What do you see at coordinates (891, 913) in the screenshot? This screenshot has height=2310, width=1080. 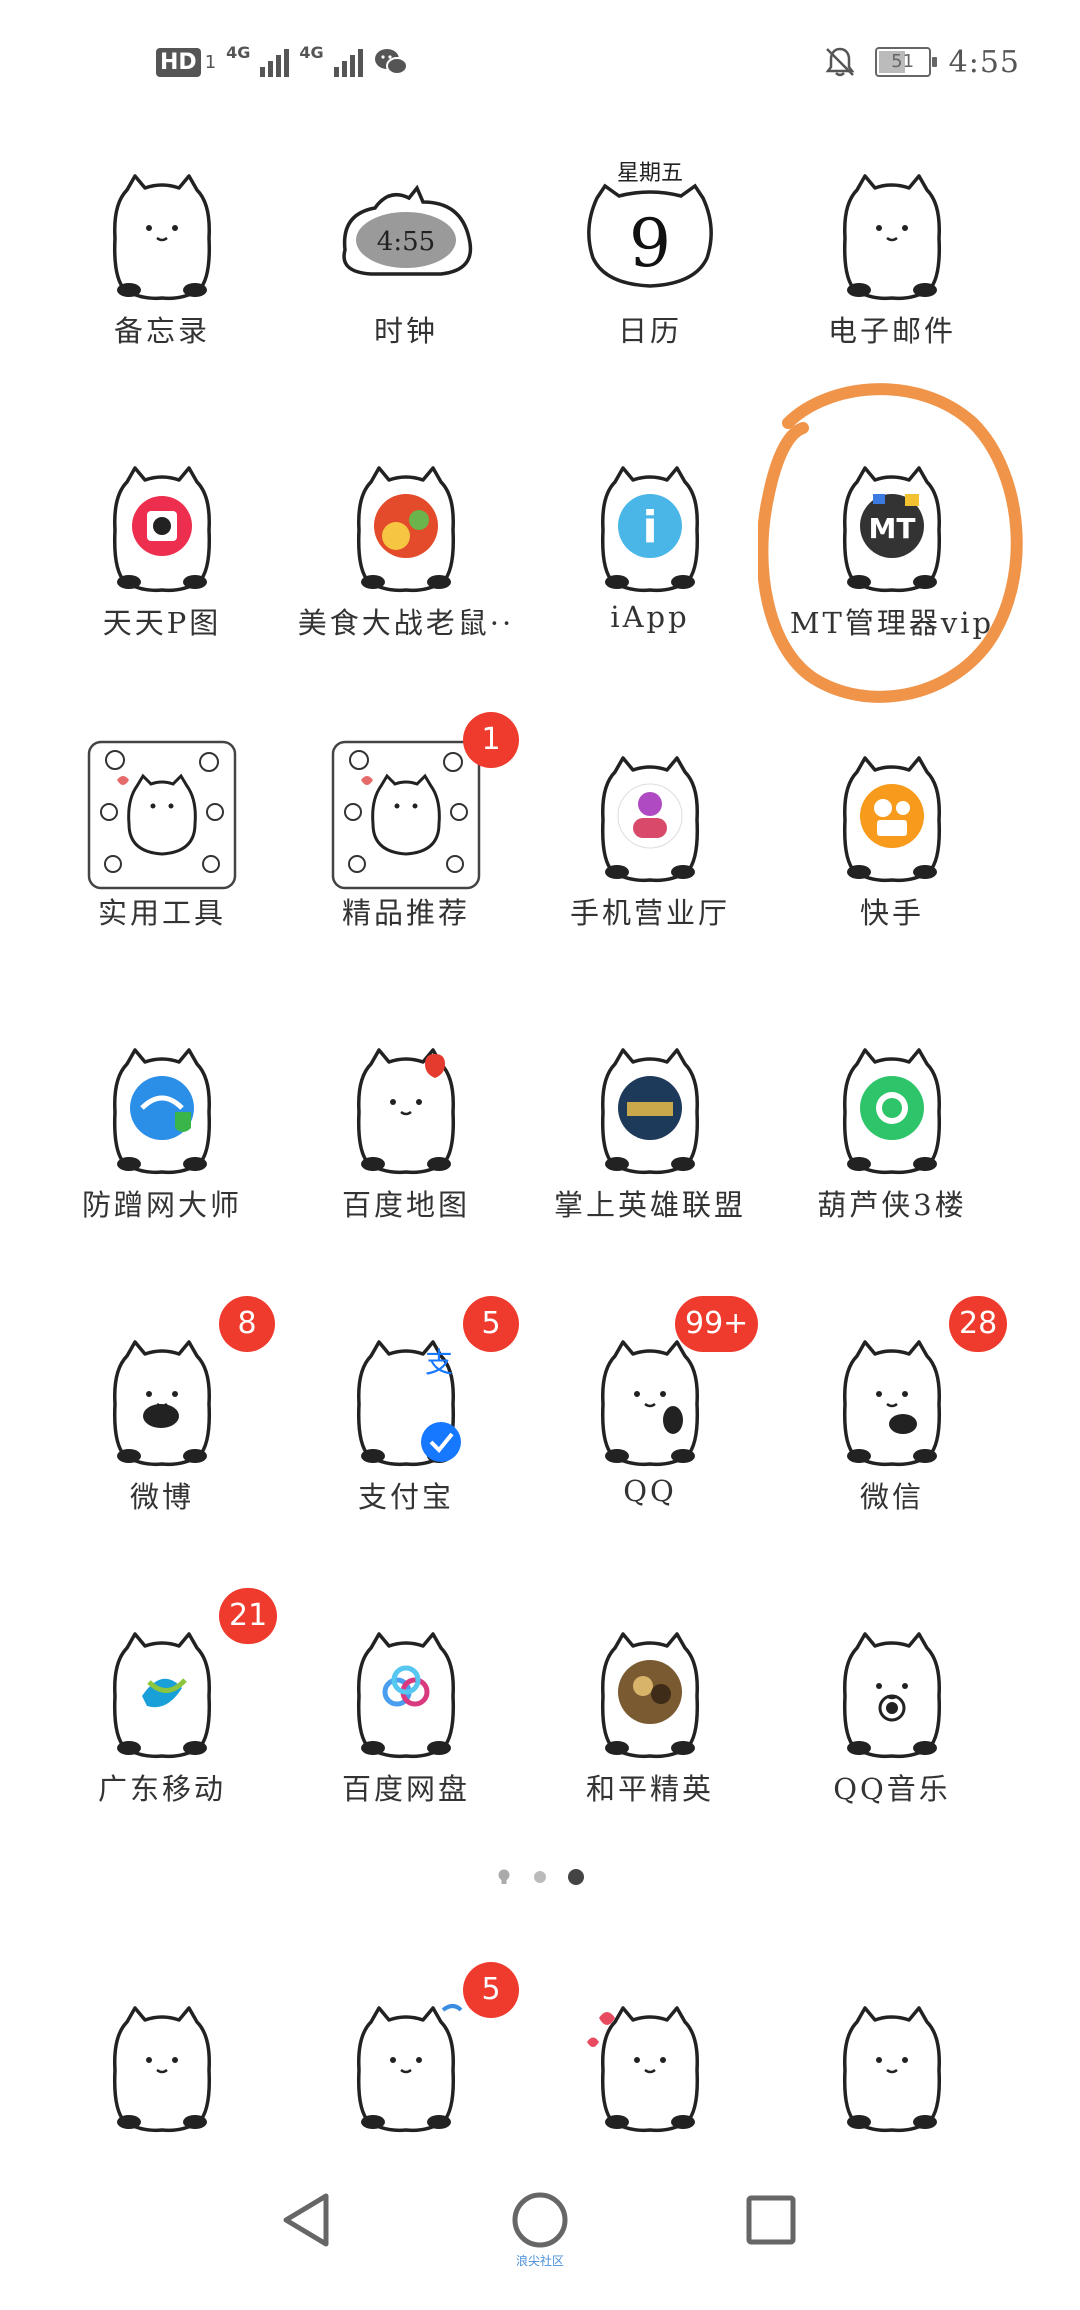 I see `app-label: 快手` at bounding box center [891, 913].